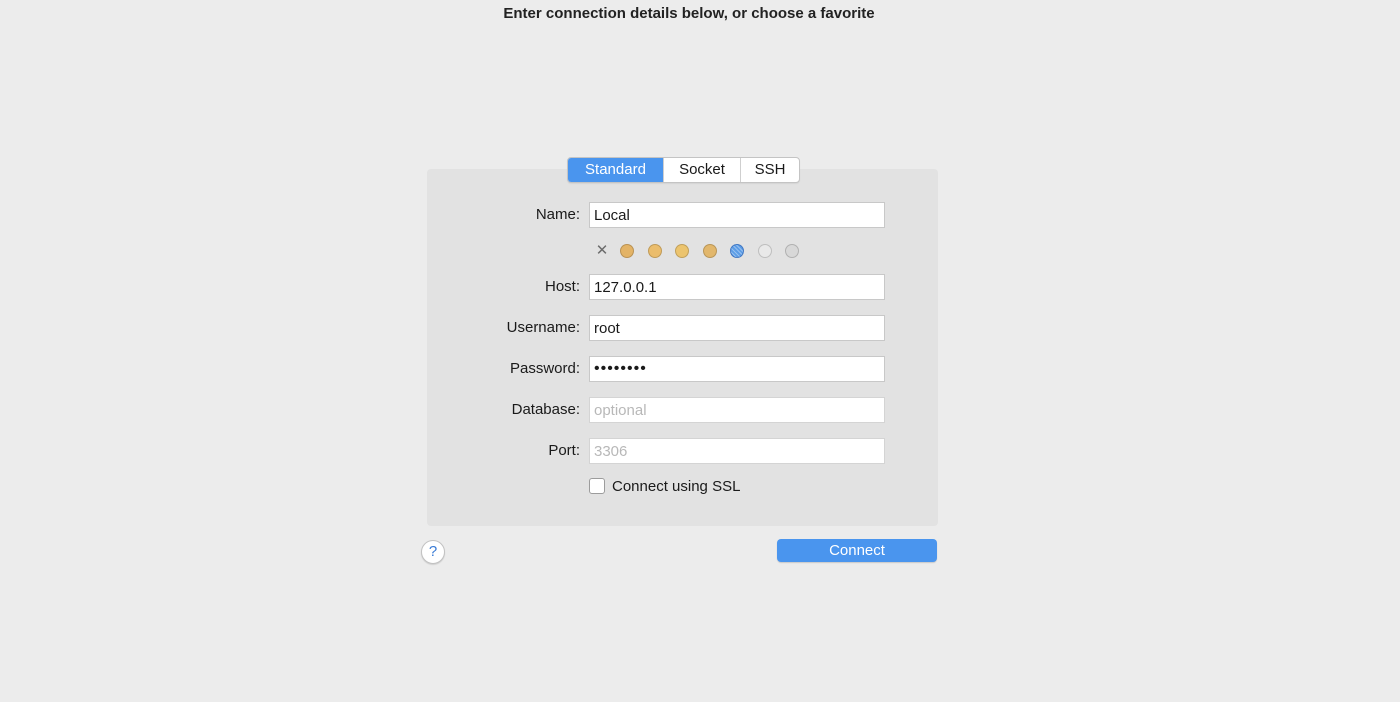 Image resolution: width=1400 pixels, height=702 pixels. I want to click on name-row: Name:, so click(682, 215).